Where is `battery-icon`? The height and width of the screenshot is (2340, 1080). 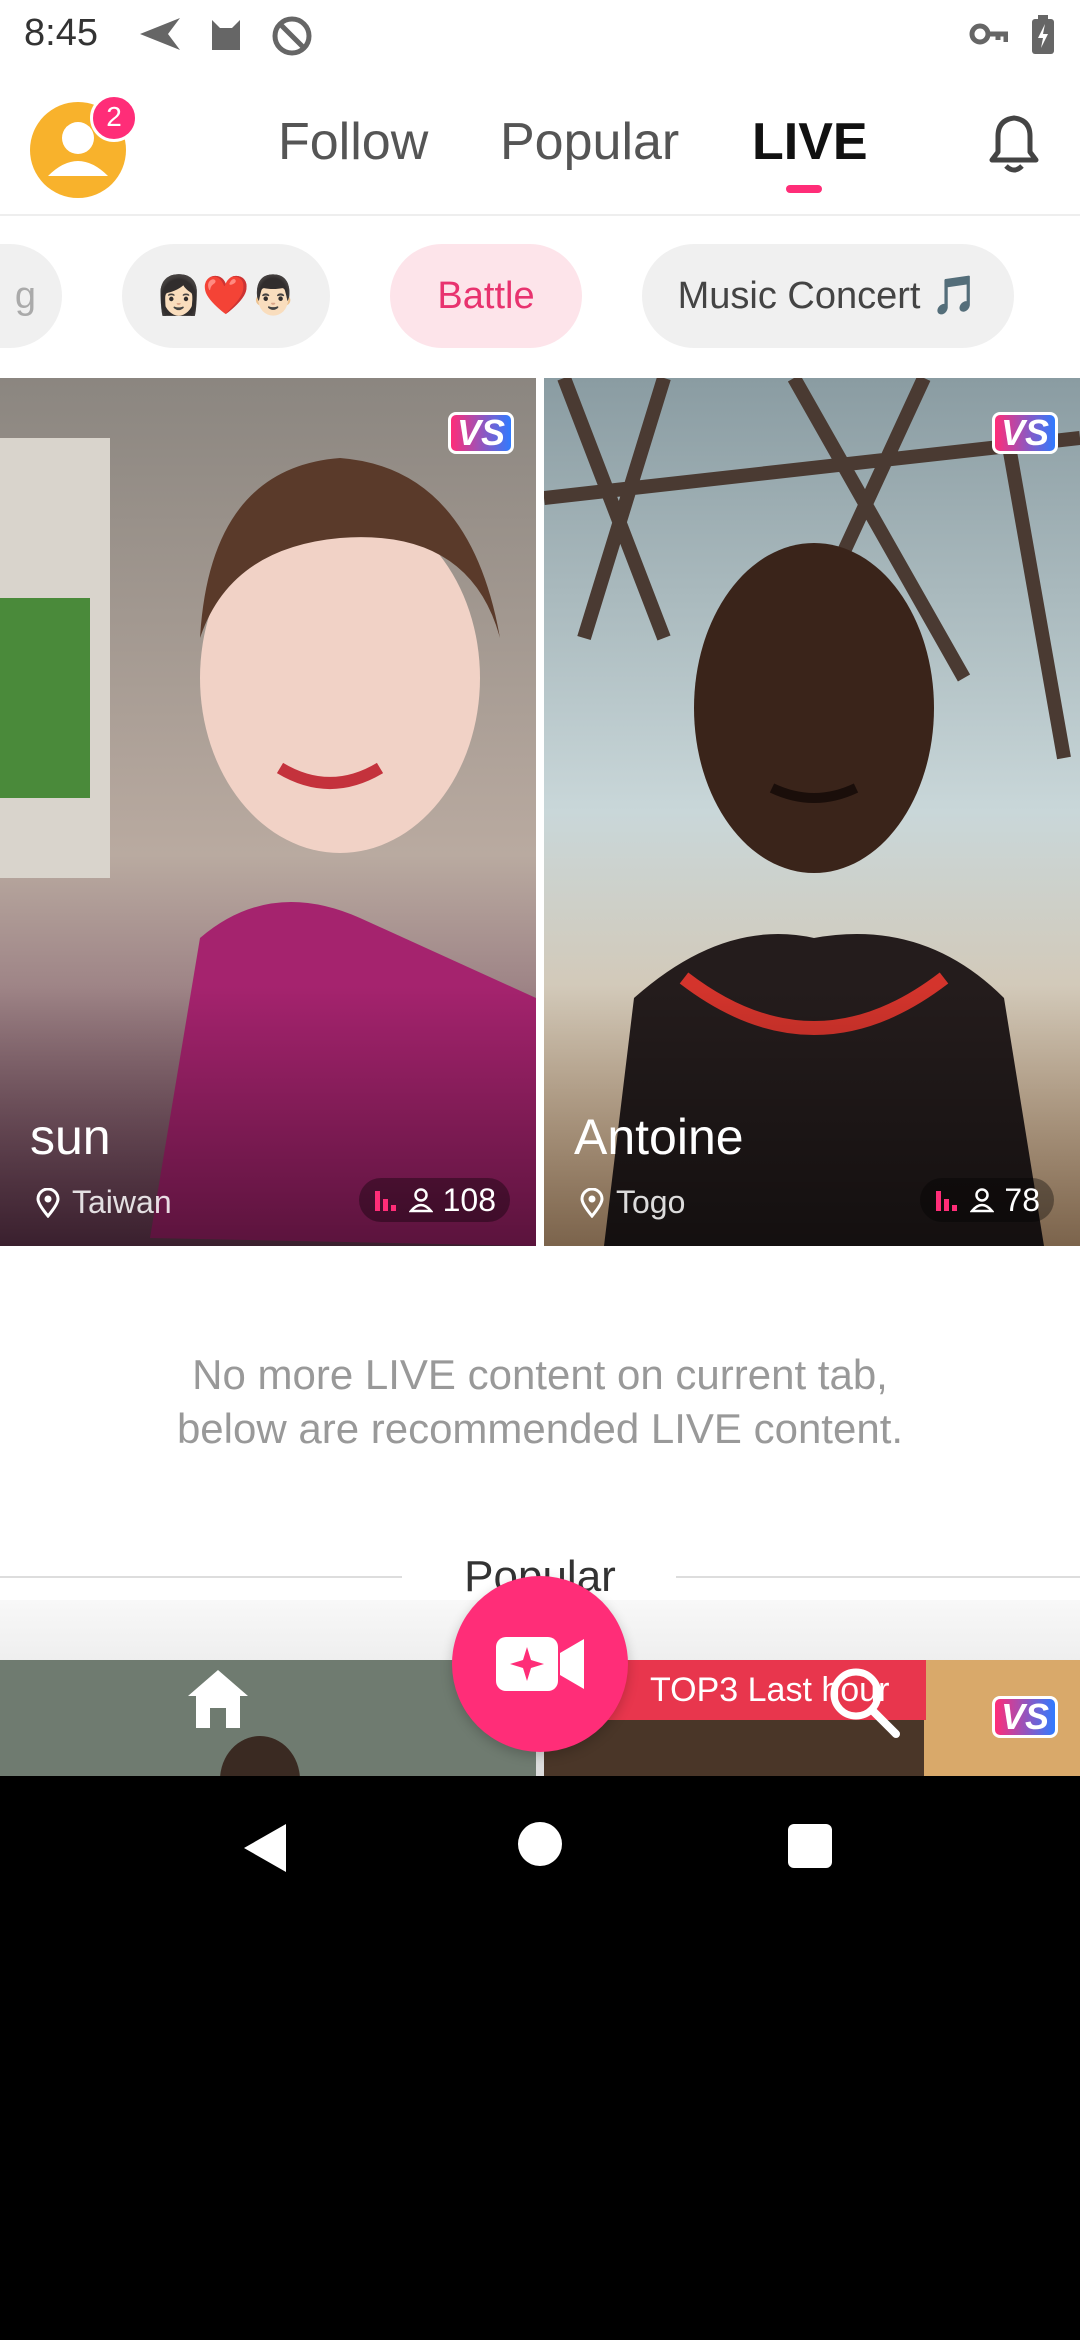
battery-icon is located at coordinates (1043, 37).